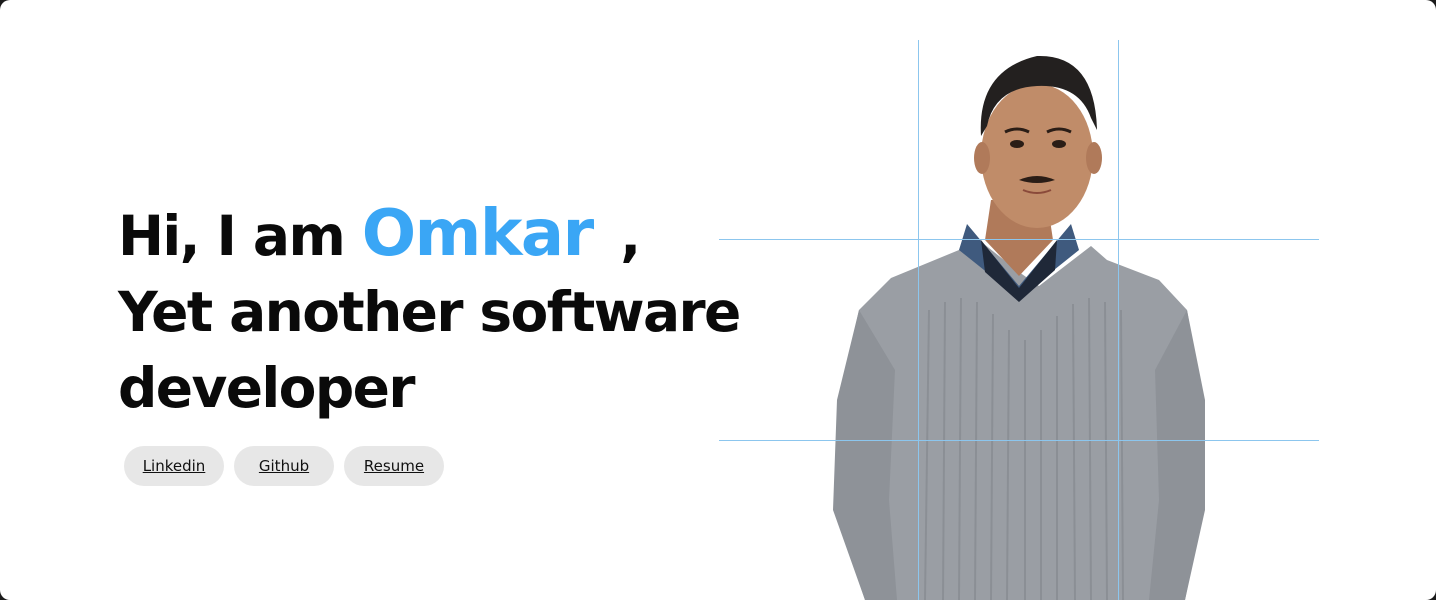 This screenshot has width=1436, height=600. What do you see at coordinates (477, 234) in the screenshot?
I see `name-highlight: Omkar` at bounding box center [477, 234].